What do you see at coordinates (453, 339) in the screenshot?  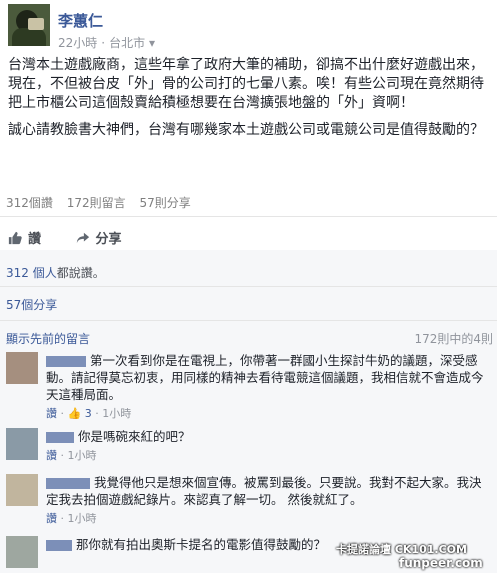 I see `comment-counter: 172則中的4則` at bounding box center [453, 339].